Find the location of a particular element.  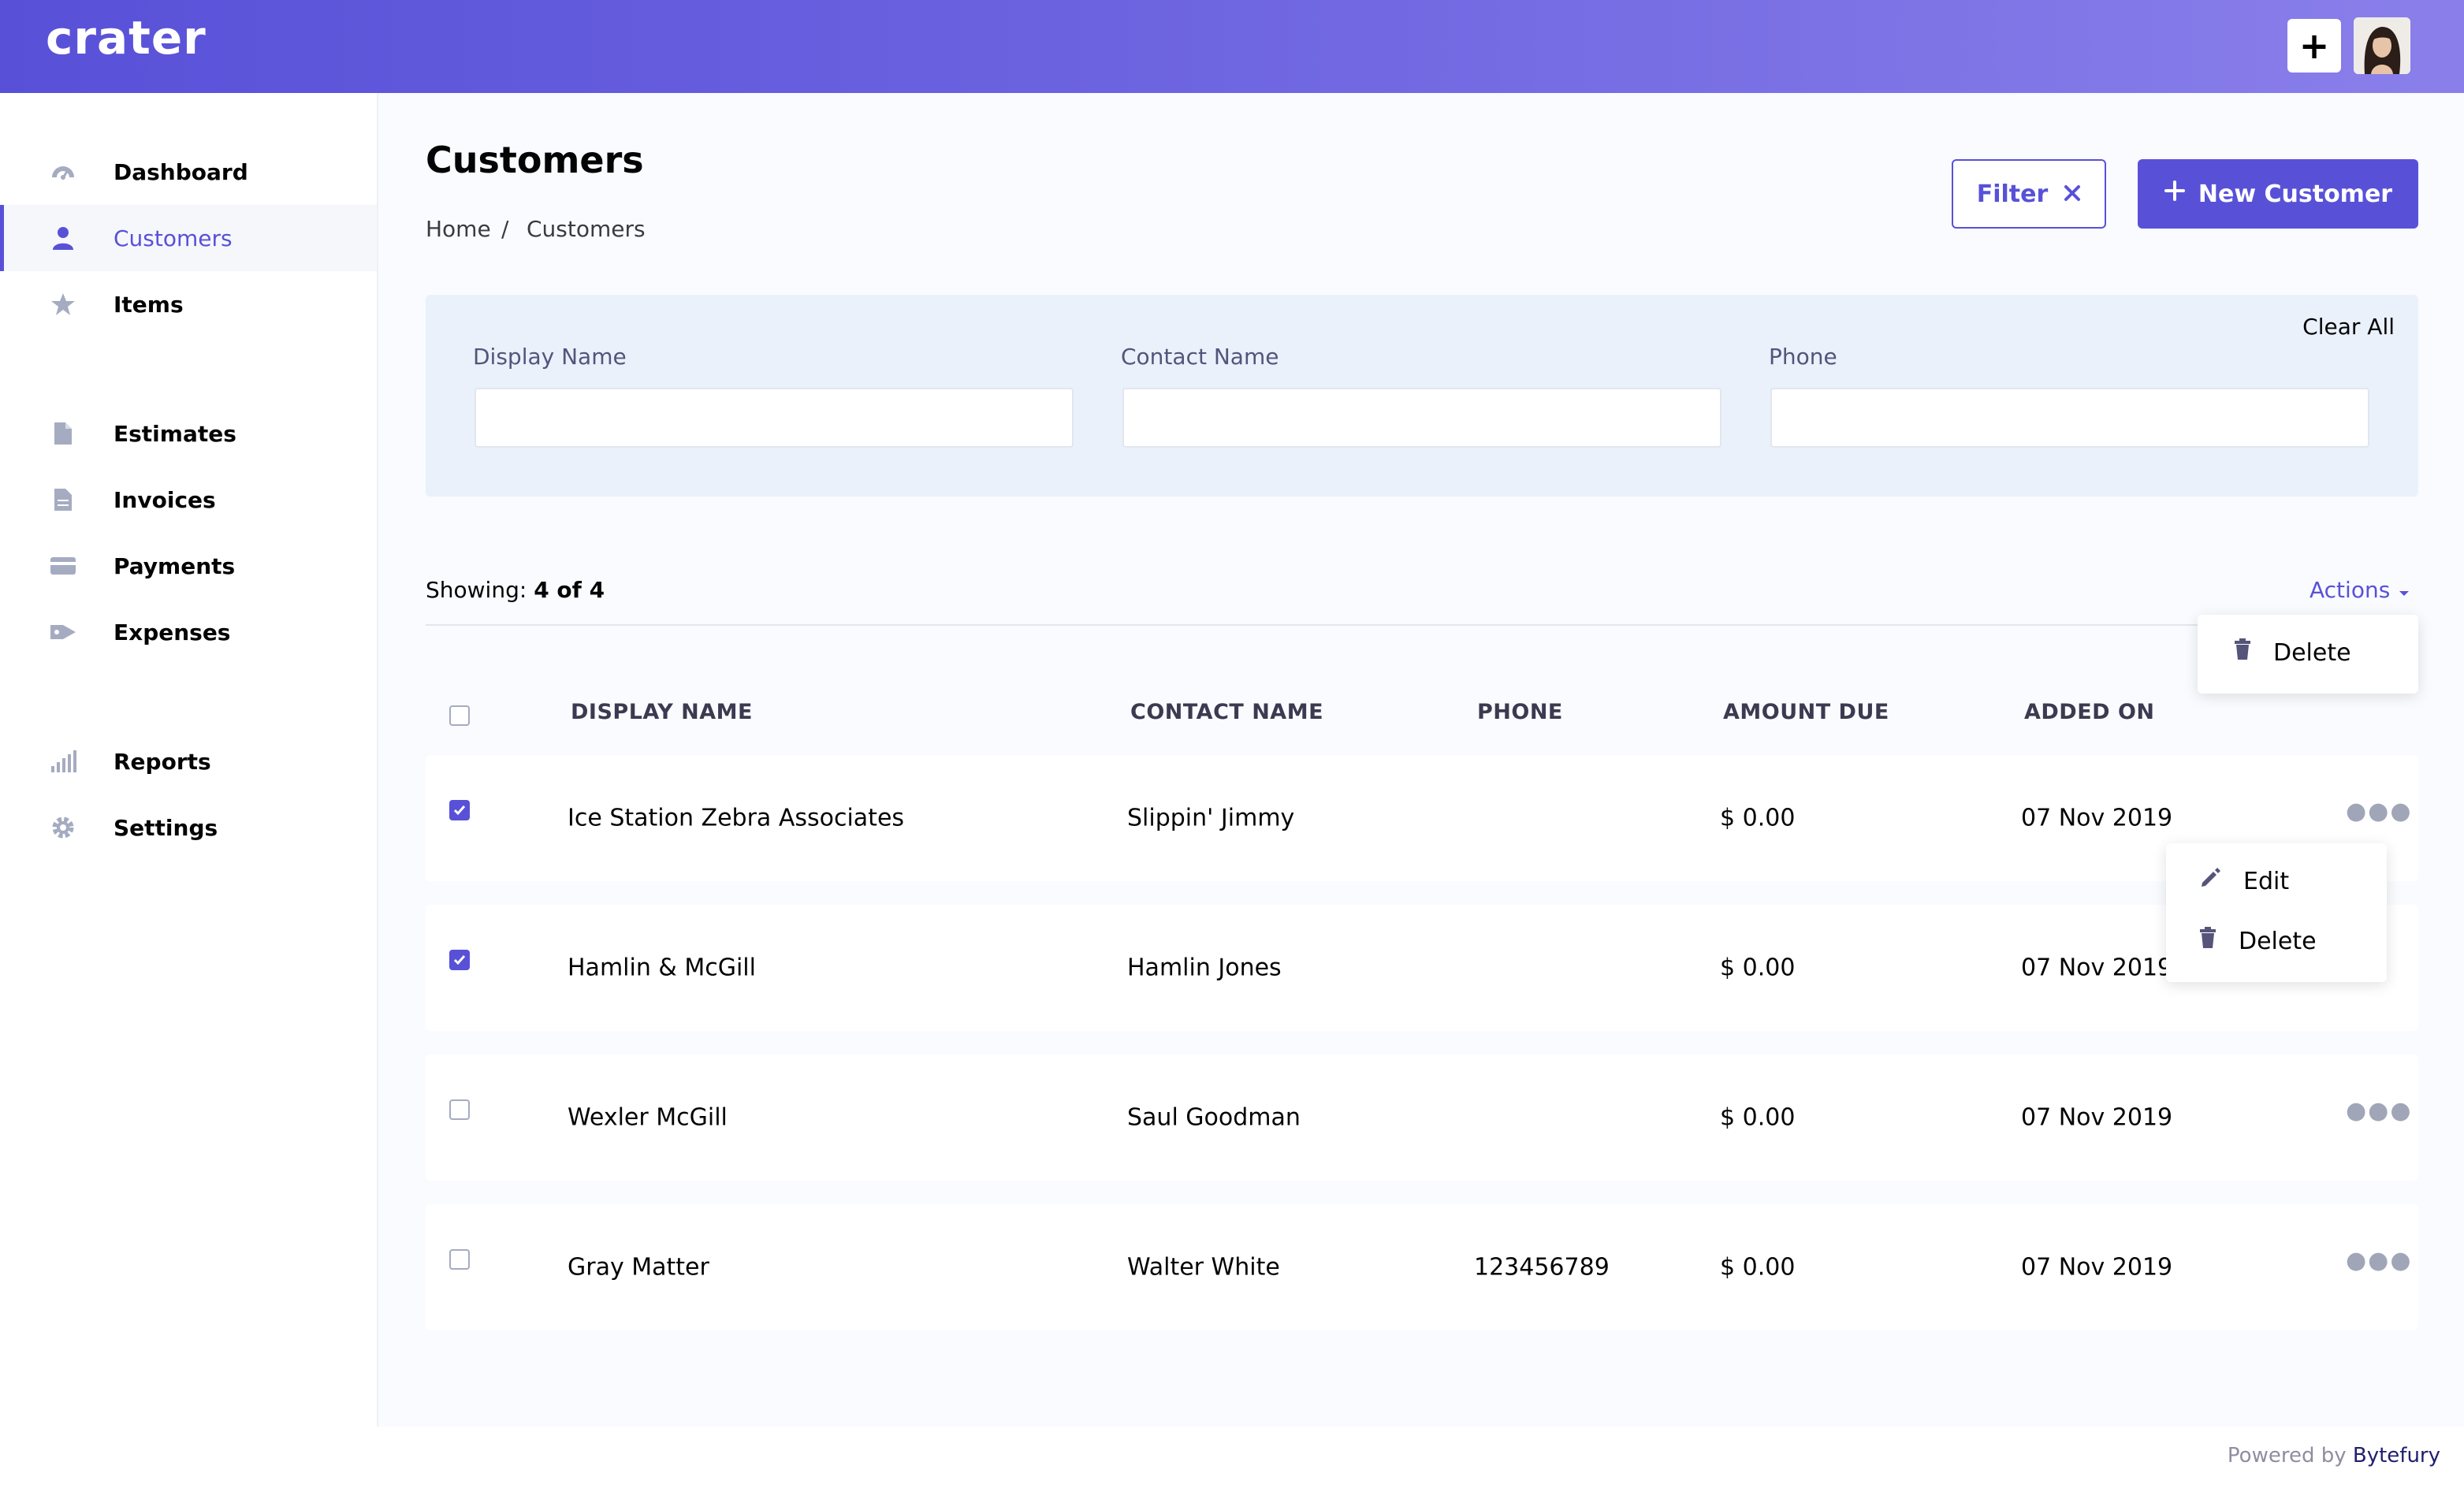

column-phone: PHONE is located at coordinates (1520, 712).